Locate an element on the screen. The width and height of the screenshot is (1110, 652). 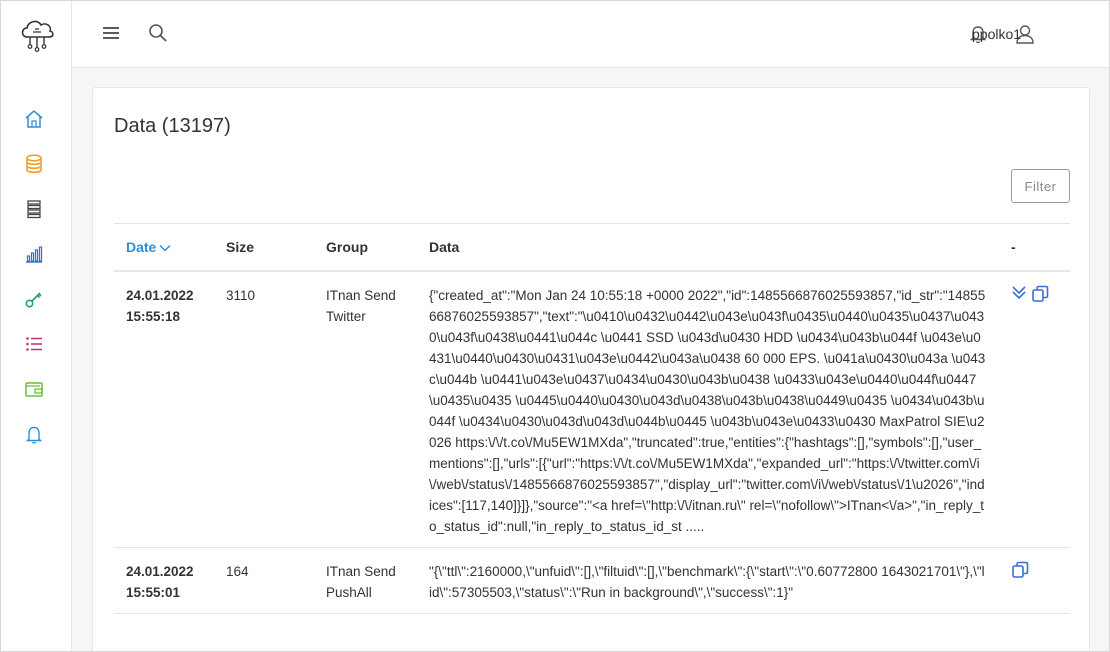
sidebar is located at coordinates (36, 326).